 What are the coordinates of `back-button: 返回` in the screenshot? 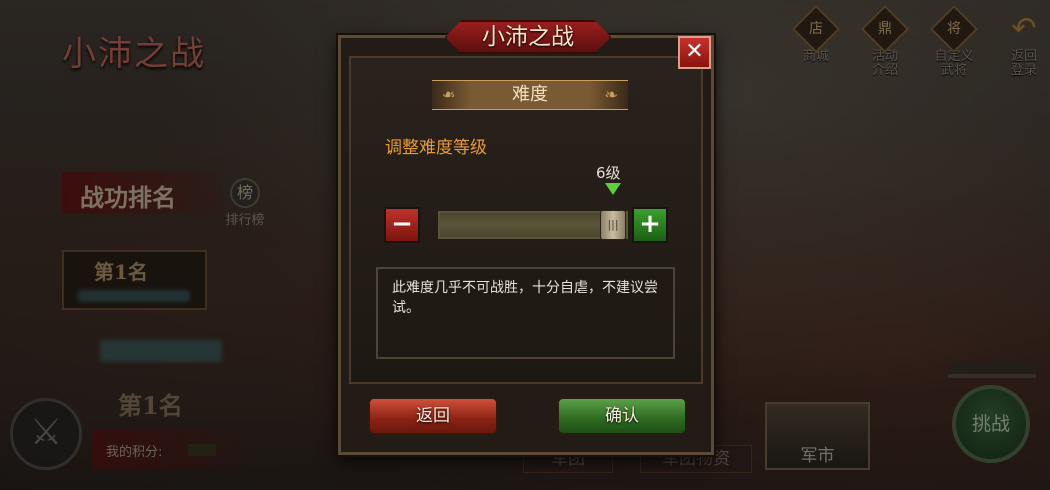 It's located at (433, 416).